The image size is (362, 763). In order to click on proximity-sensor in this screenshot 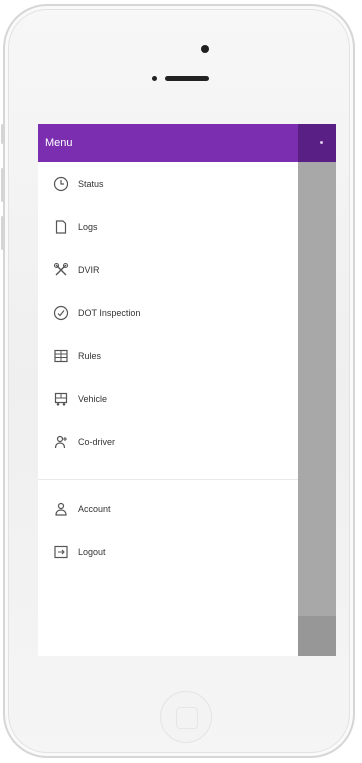, I will do `click(154, 78)`.